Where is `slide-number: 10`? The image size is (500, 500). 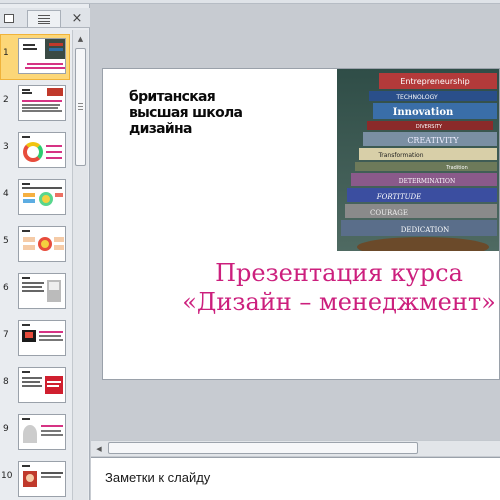 slide-number: 10 is located at coordinates (7, 476).